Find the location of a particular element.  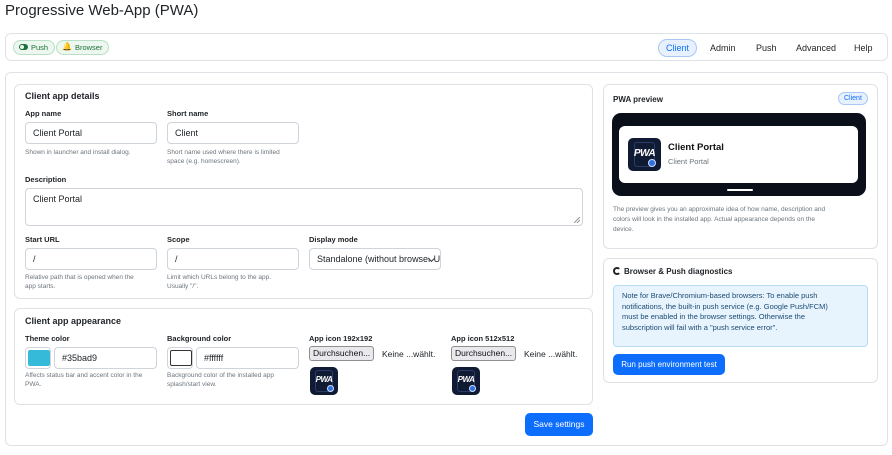

status-badge-push-label: Push is located at coordinates (40, 47).